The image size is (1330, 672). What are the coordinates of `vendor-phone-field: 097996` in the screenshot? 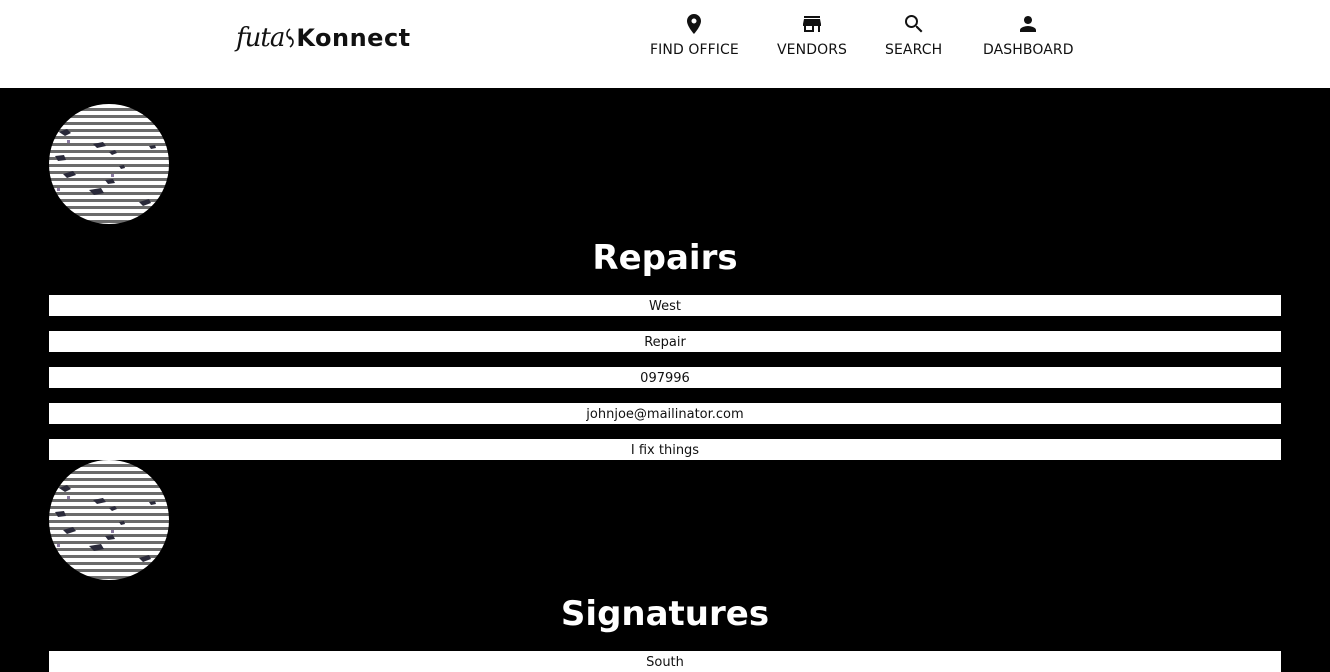 It's located at (665, 377).